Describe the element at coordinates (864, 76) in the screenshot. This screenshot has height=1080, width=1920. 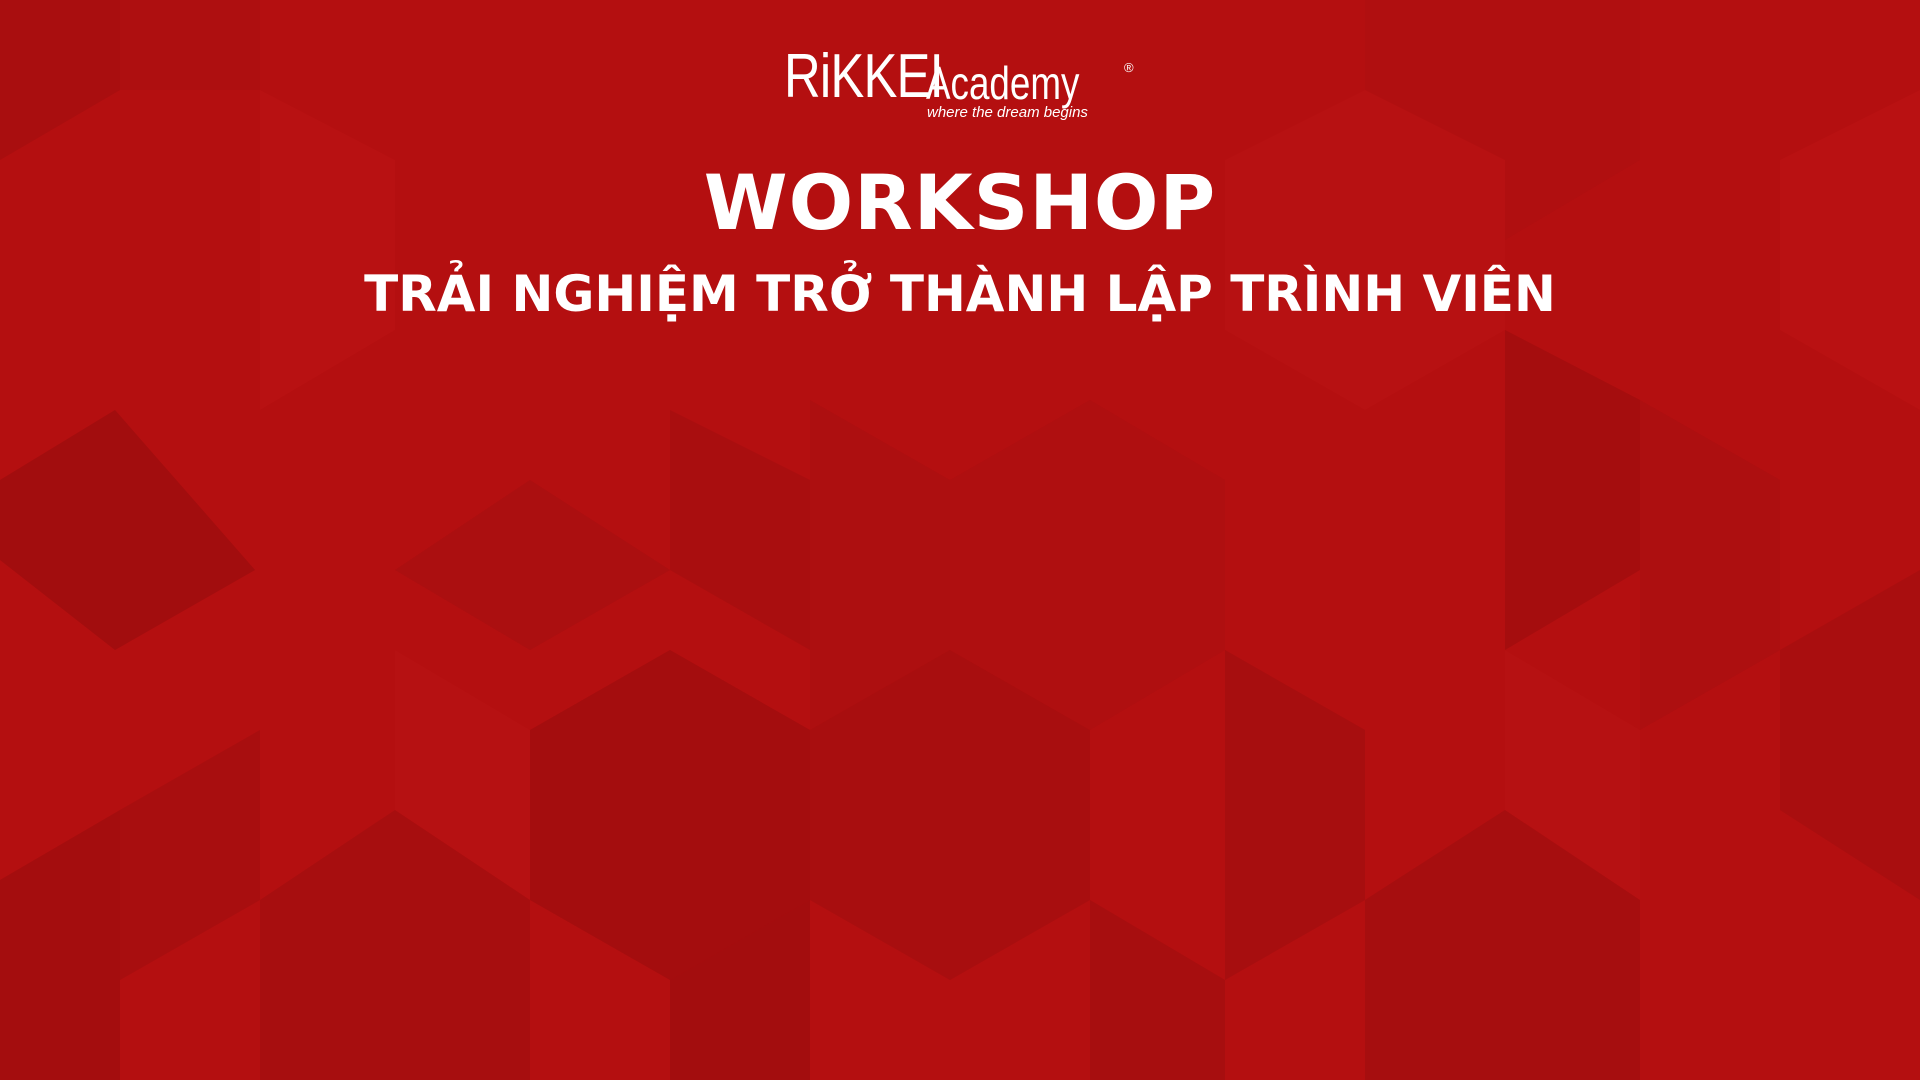
I see `logo-wordmark: RiKKEI` at that location.